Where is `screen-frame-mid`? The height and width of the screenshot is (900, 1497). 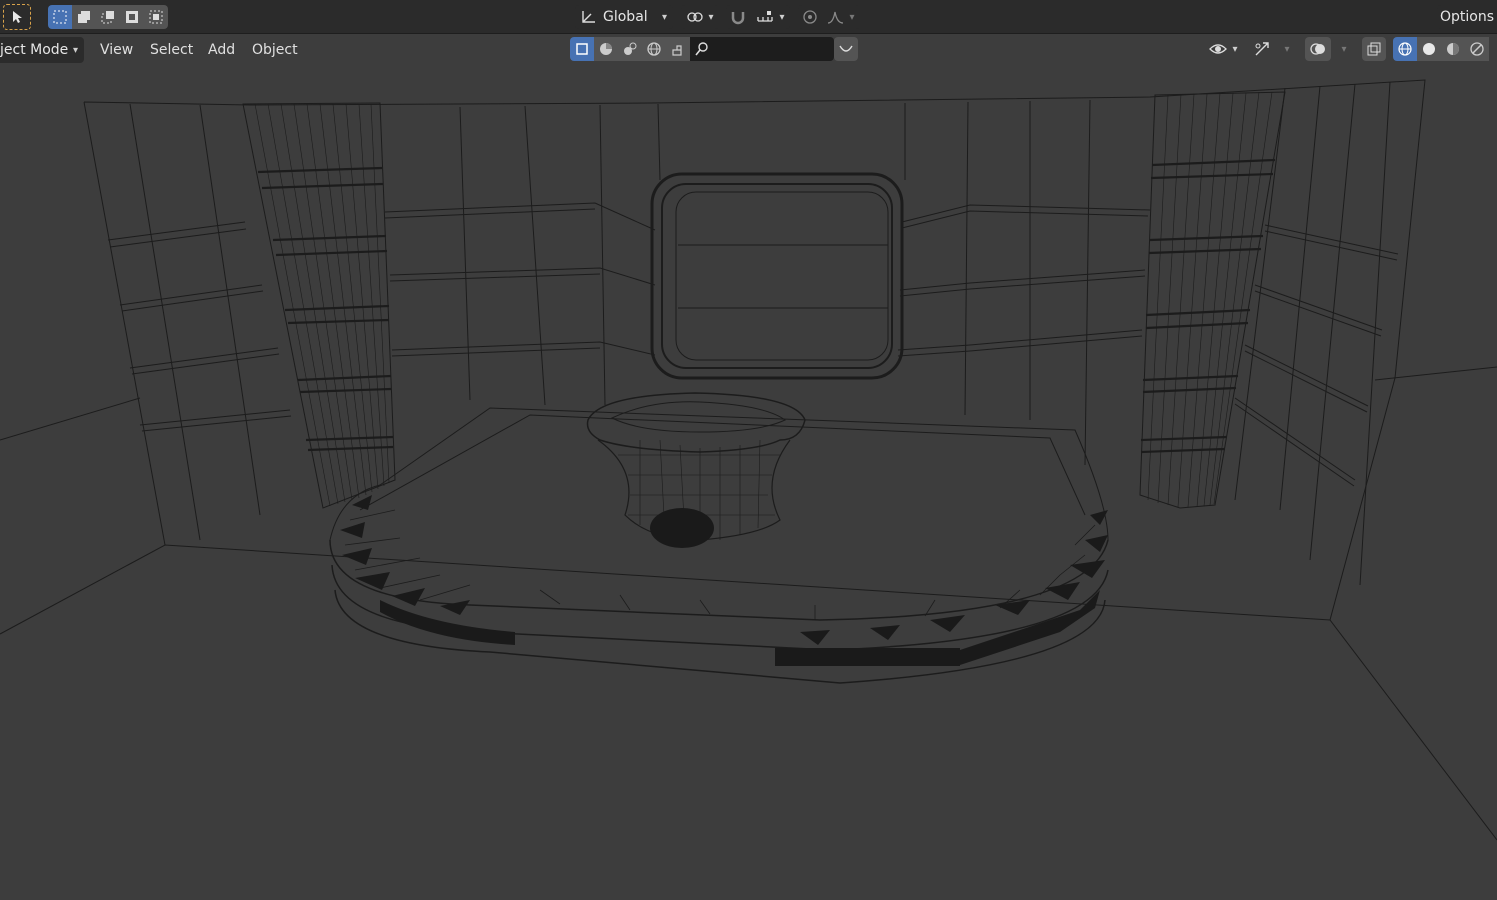
screen-frame-mid is located at coordinates (782, 276).